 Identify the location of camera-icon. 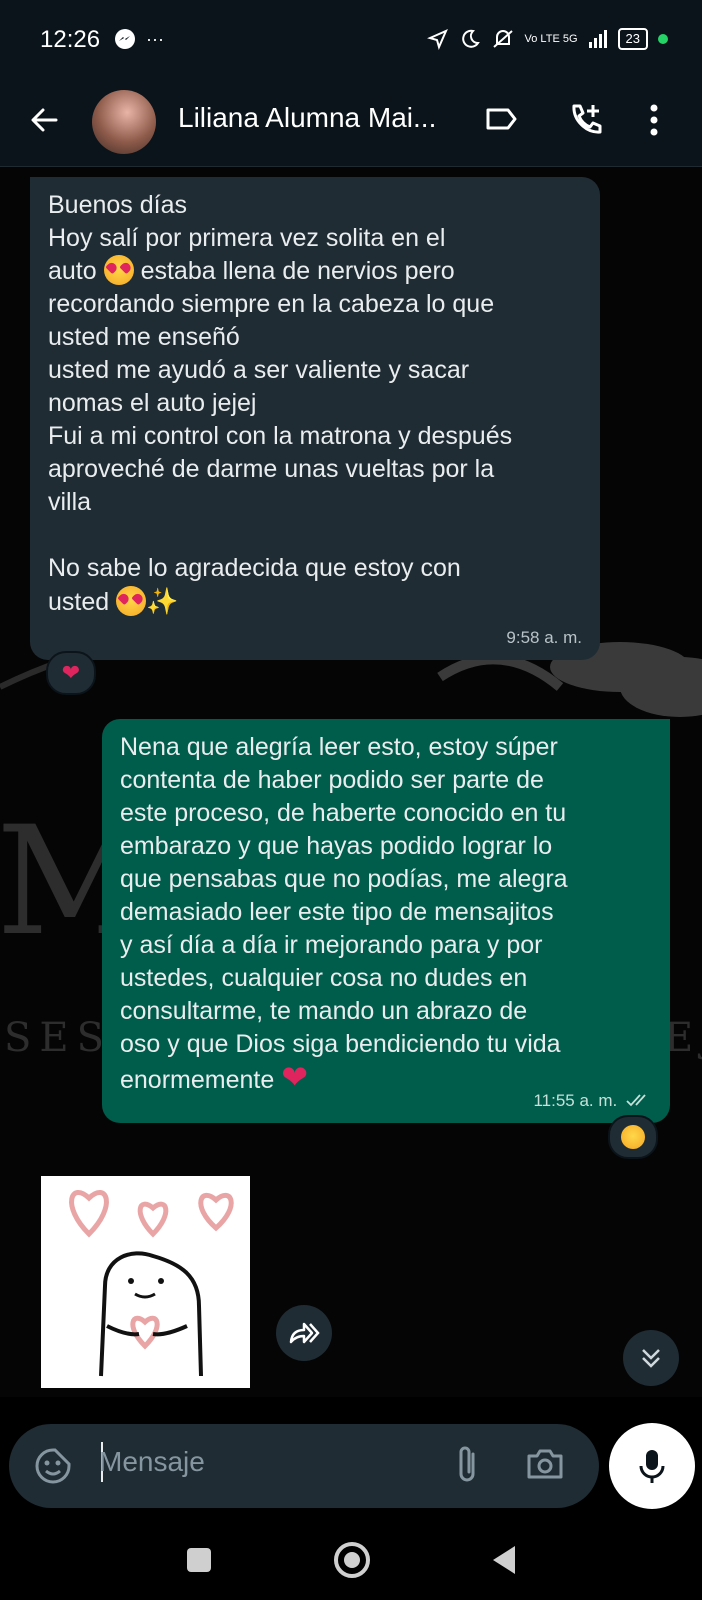
(545, 1464).